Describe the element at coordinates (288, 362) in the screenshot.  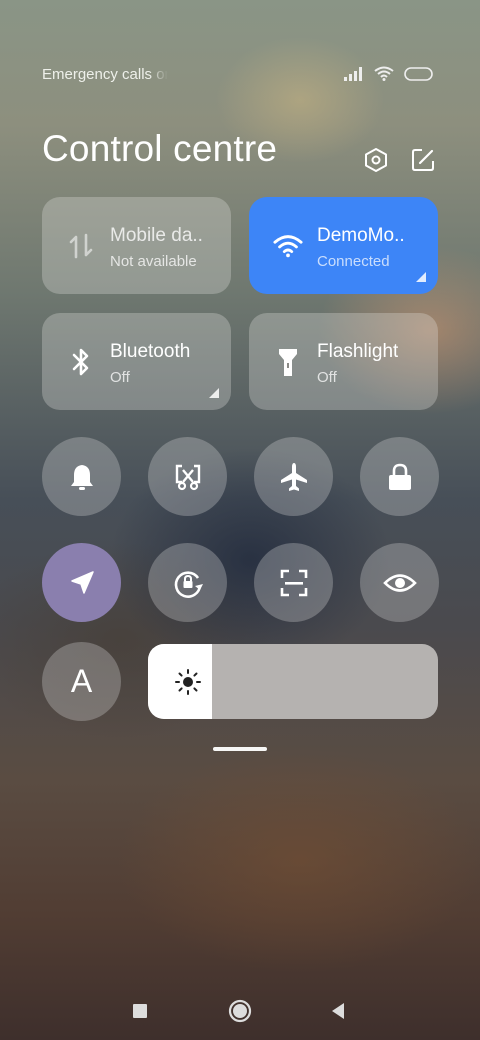
I see `flashlight-icon` at that location.